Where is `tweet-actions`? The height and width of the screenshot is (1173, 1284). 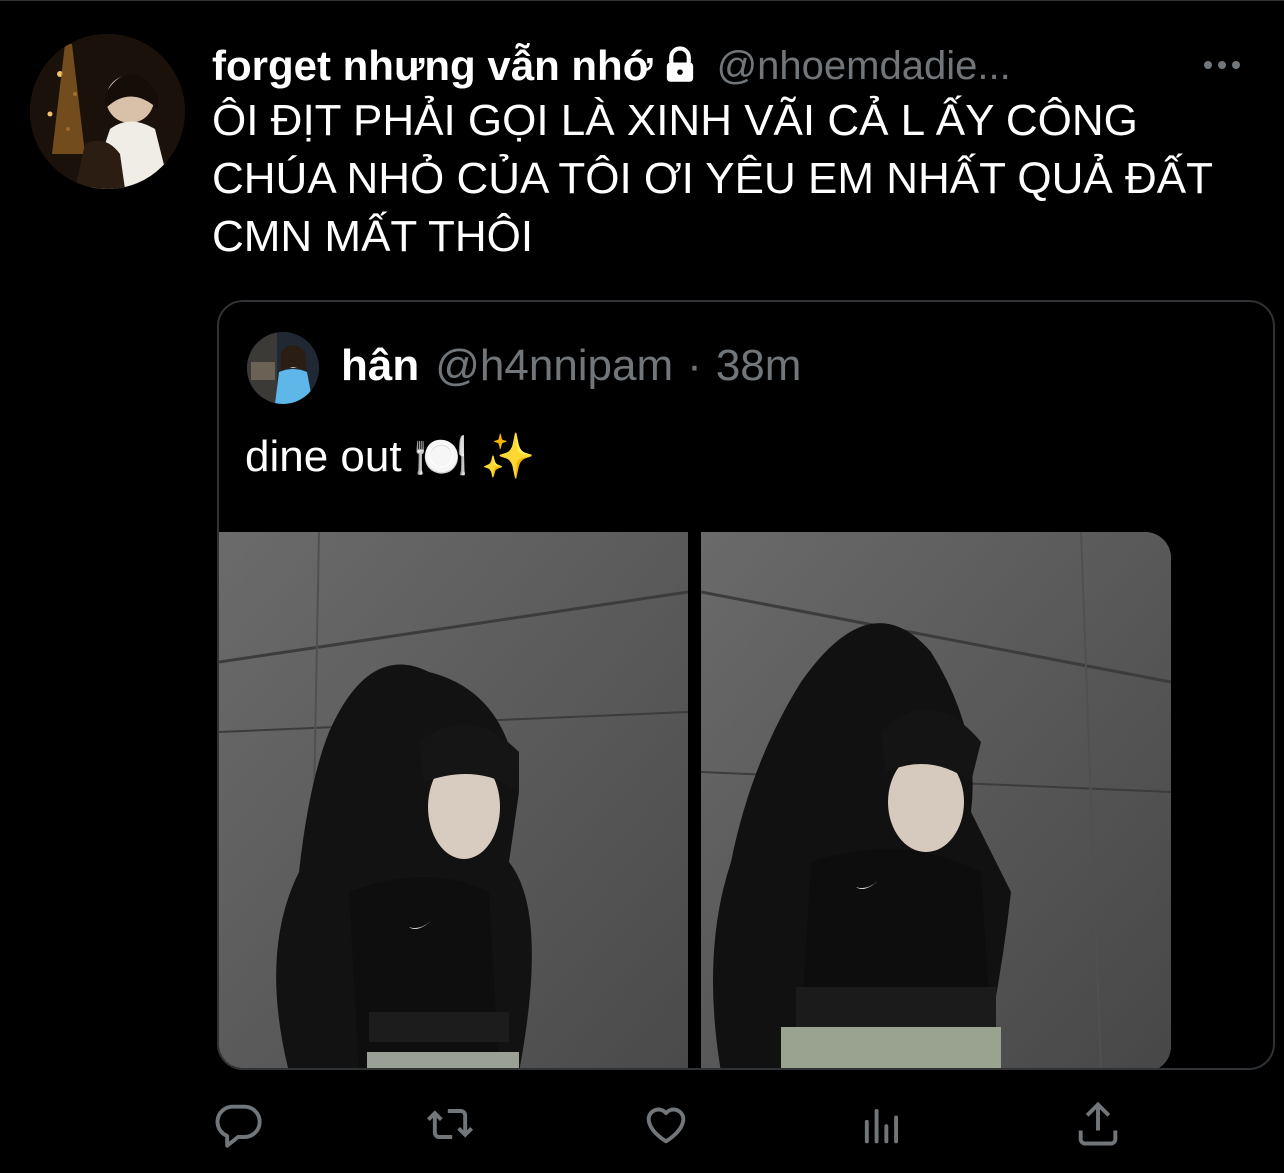
tweet-actions is located at coordinates (667, 1126).